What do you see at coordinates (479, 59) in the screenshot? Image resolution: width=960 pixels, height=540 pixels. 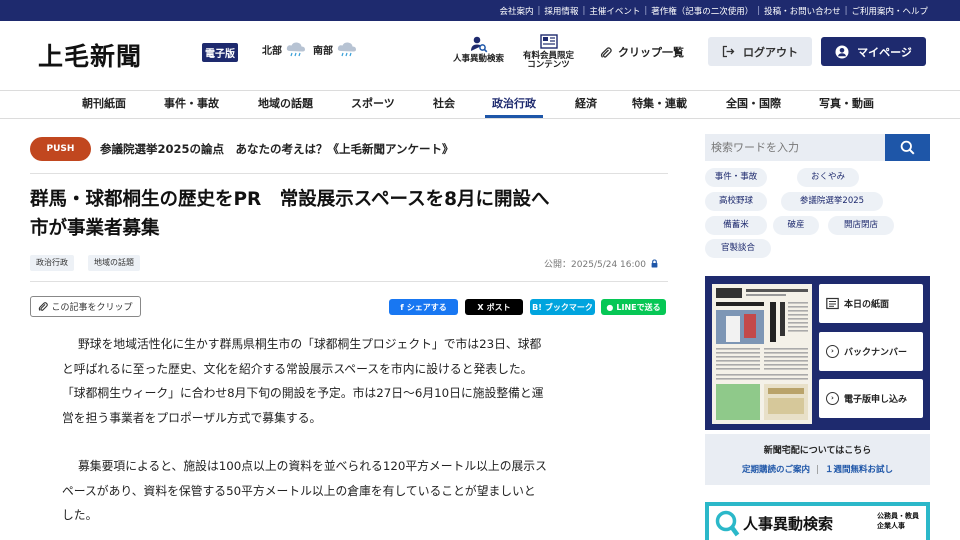 I see `personnel-search-label: 人事異動検索` at bounding box center [479, 59].